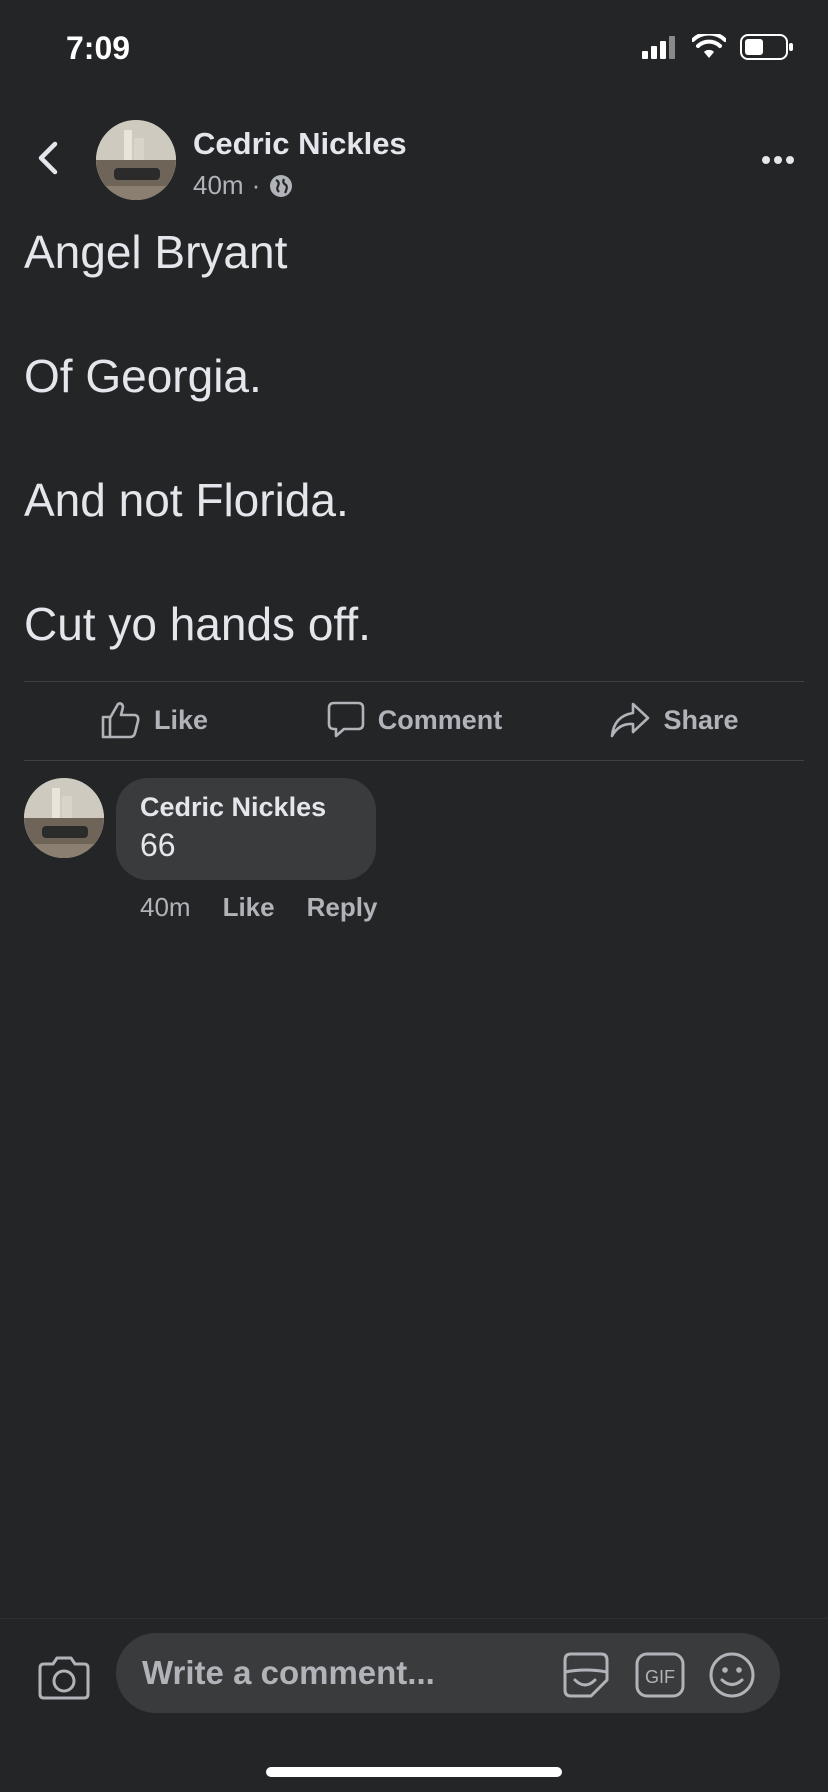 The height and width of the screenshot is (1792, 828). Describe the element at coordinates (218, 185) in the screenshot. I see `post-time: 40m` at that location.